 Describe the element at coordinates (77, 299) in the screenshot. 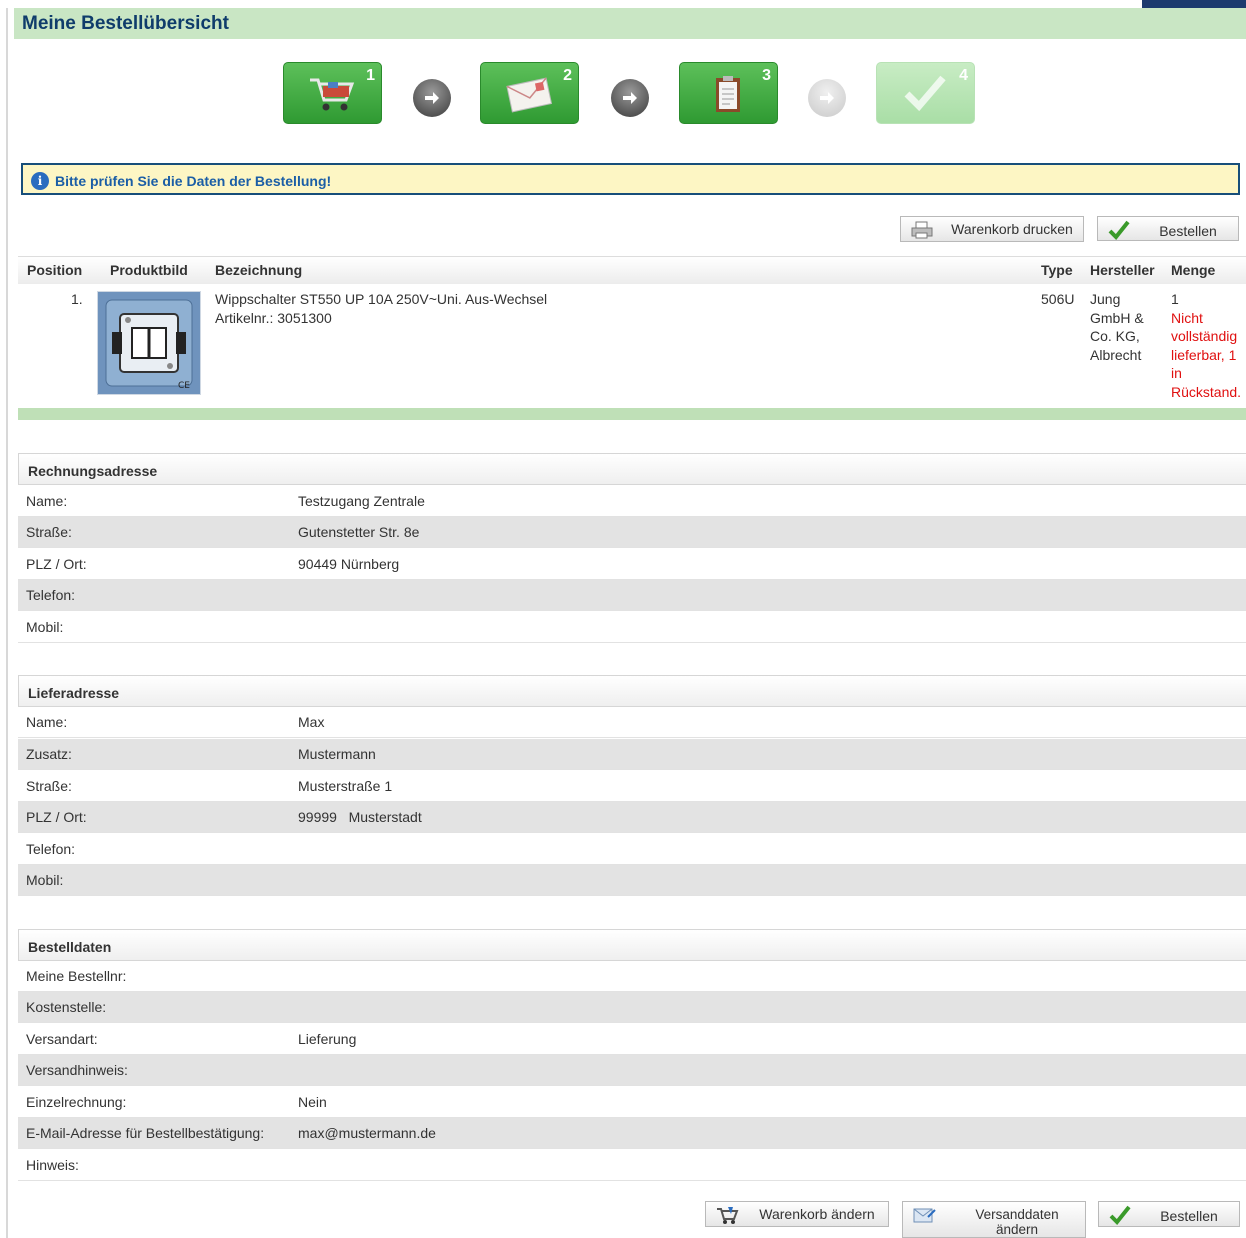

I see `row-position: 1.` at that location.